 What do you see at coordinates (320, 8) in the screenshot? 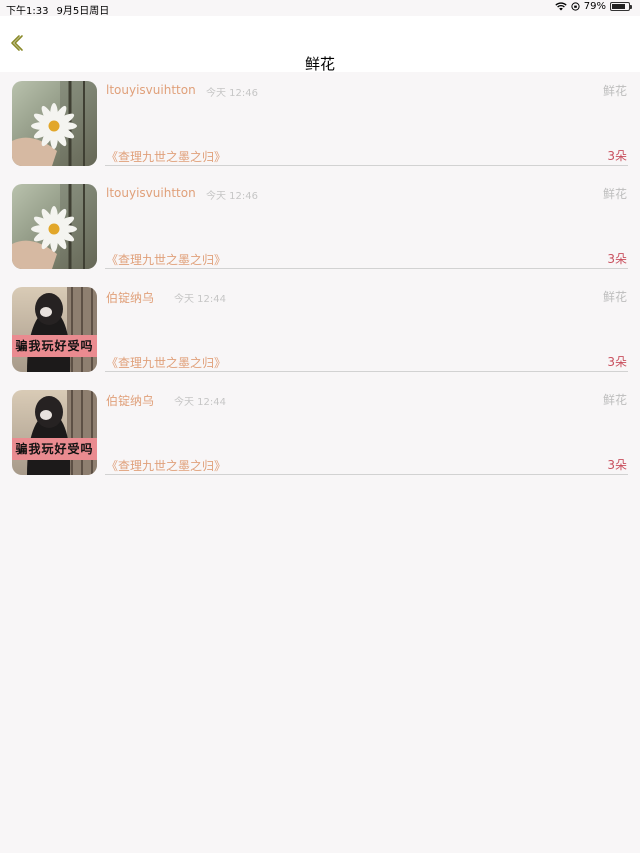
I see `status-bar: 下午1:33 9月5日周日 79%` at bounding box center [320, 8].